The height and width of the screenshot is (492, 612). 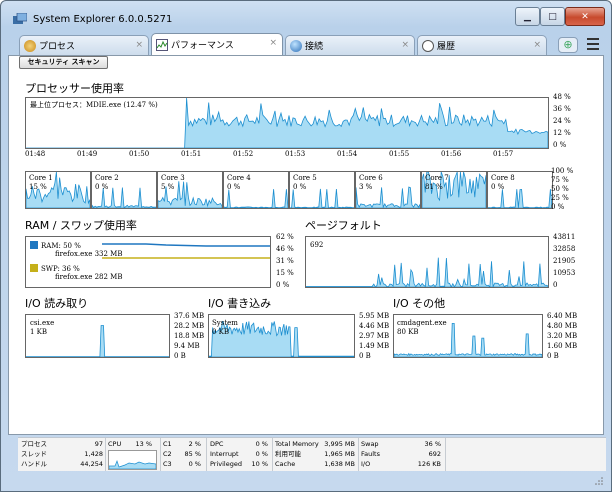 I want to click on y-tick-label: 1.60 MB, so click(x=562, y=346).